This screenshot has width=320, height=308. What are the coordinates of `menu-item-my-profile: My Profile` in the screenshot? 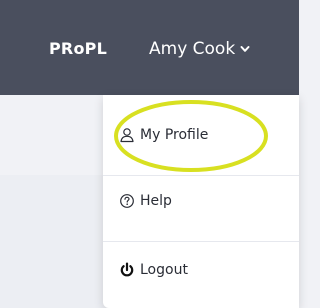 It's located at (201, 135).